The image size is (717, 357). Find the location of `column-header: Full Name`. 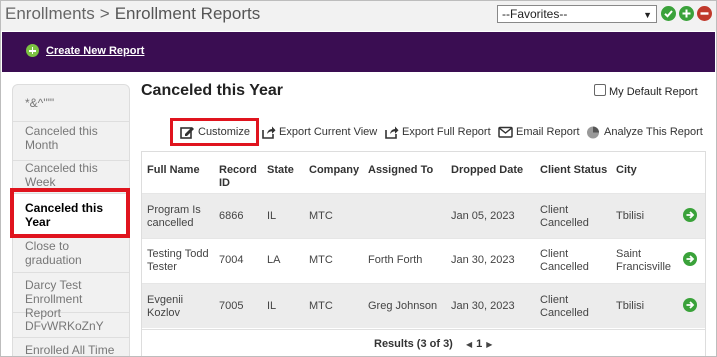

column-header: Full Name is located at coordinates (173, 170).